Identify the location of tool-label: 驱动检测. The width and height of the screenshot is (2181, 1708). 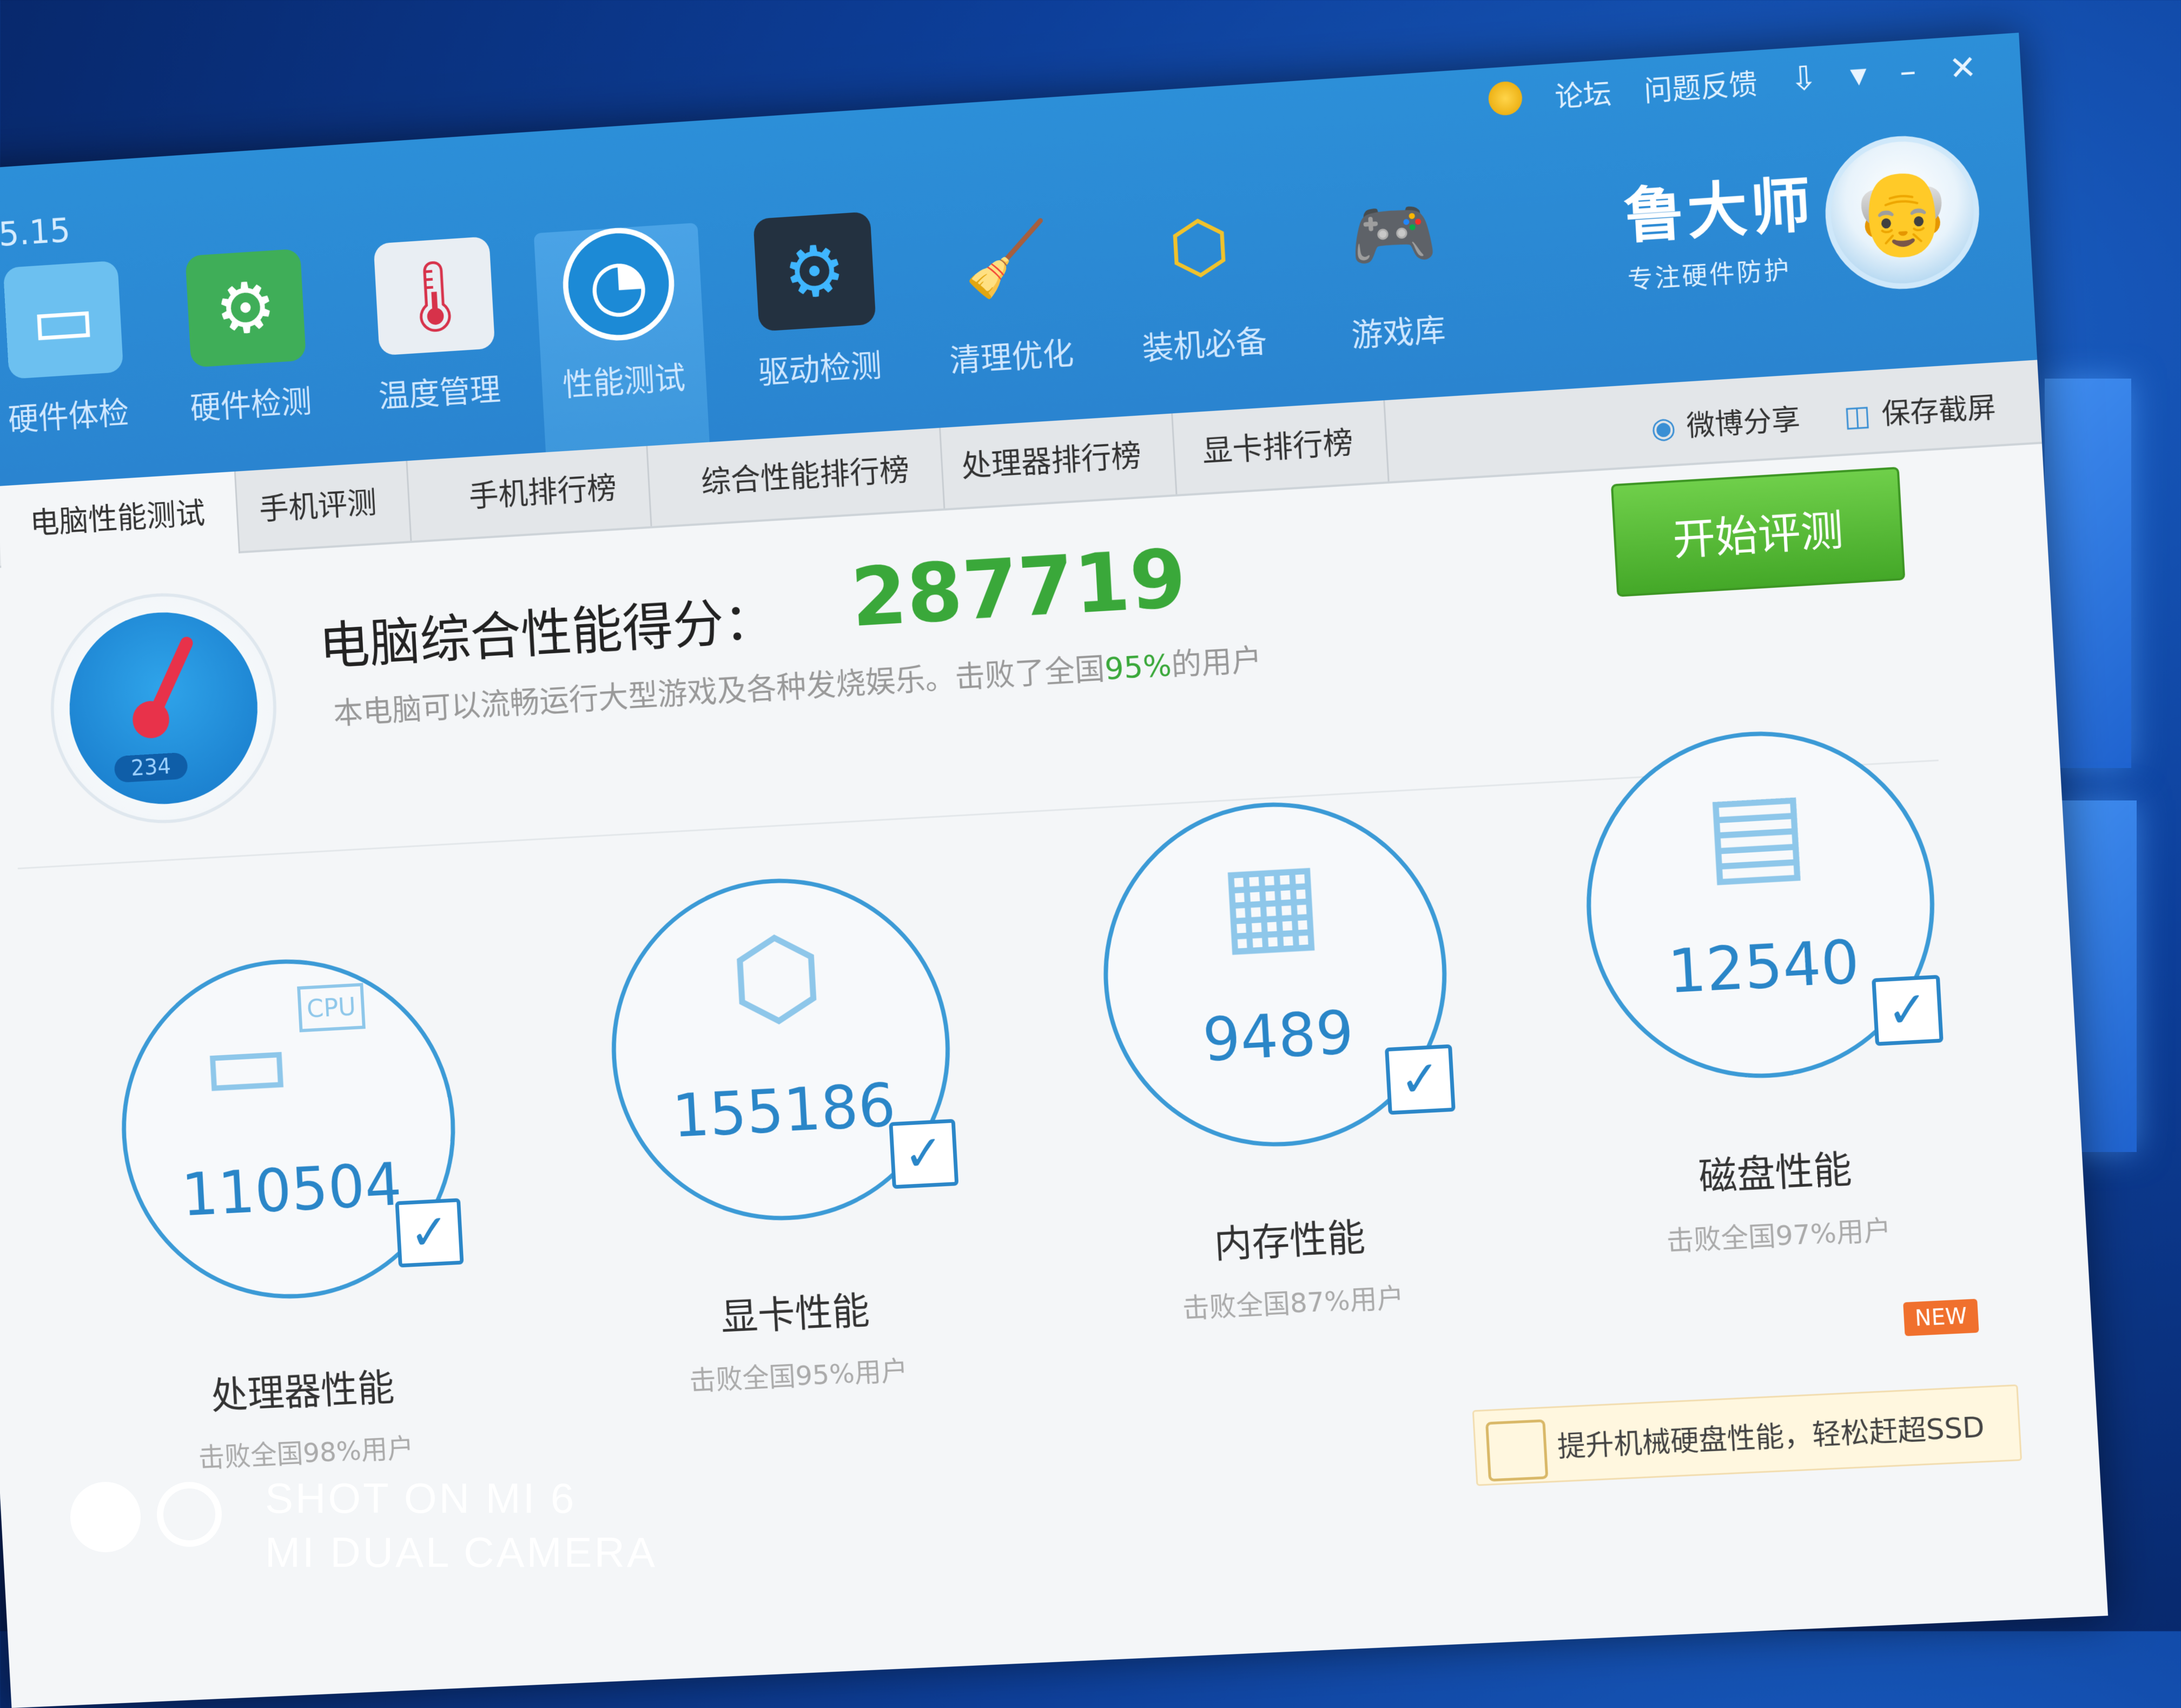
(820, 369).